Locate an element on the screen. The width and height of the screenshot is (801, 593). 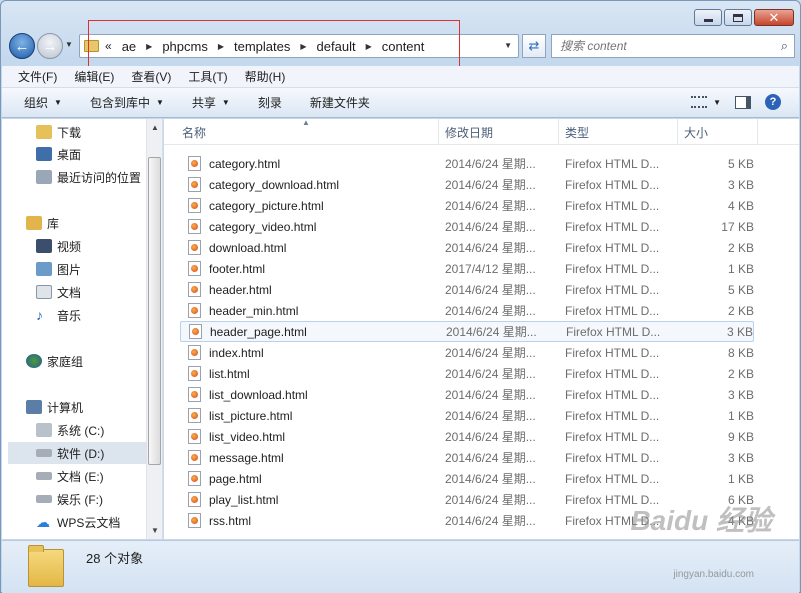
nav-item-videos: 视频 is located at coordinates (58, 246).